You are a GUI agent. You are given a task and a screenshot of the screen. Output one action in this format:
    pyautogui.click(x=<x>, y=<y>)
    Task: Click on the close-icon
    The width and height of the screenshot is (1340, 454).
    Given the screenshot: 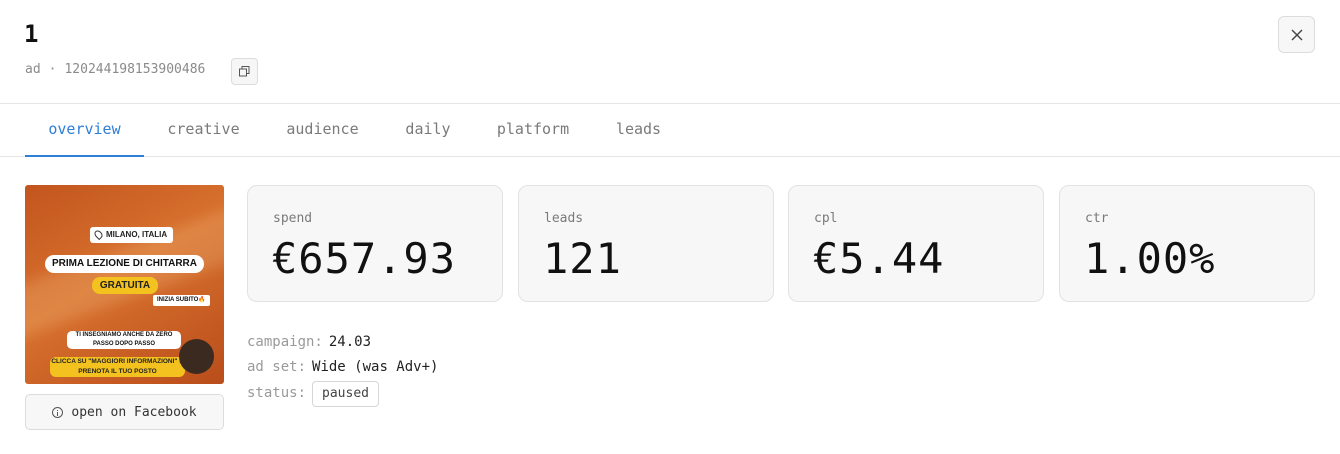 What is the action you would take?
    pyautogui.click(x=1296, y=34)
    